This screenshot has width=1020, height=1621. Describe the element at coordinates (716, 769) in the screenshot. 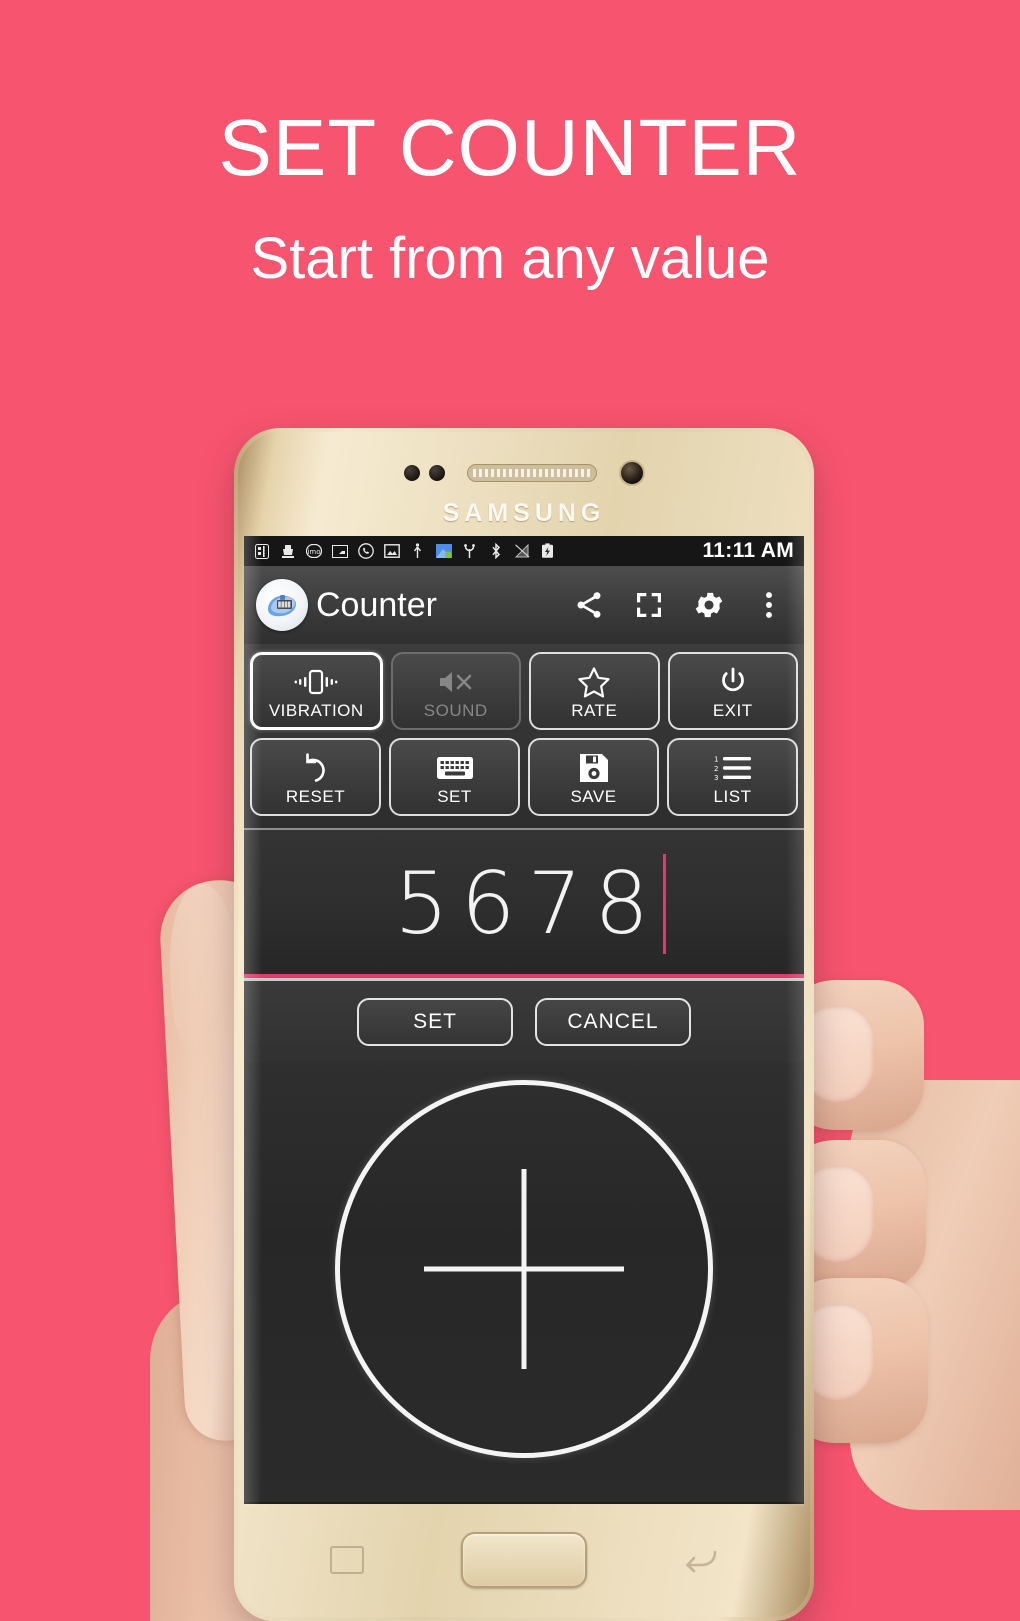

I see `svg-text: 2` at that location.